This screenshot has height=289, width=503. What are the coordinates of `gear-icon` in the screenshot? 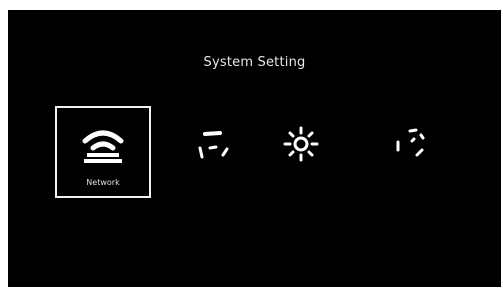 It's located at (301, 144).